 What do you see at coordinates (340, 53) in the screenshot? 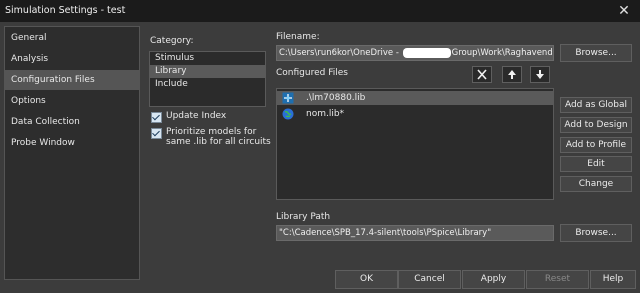
I see `filename-value-start: C:\Users\run6kor\OneDrive -` at bounding box center [340, 53].